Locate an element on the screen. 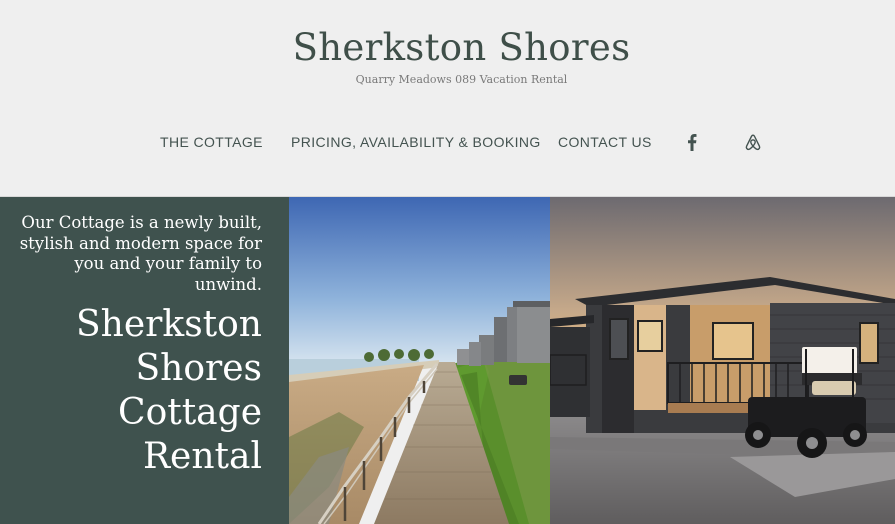  facebook-icon is located at coordinates (692, 142).